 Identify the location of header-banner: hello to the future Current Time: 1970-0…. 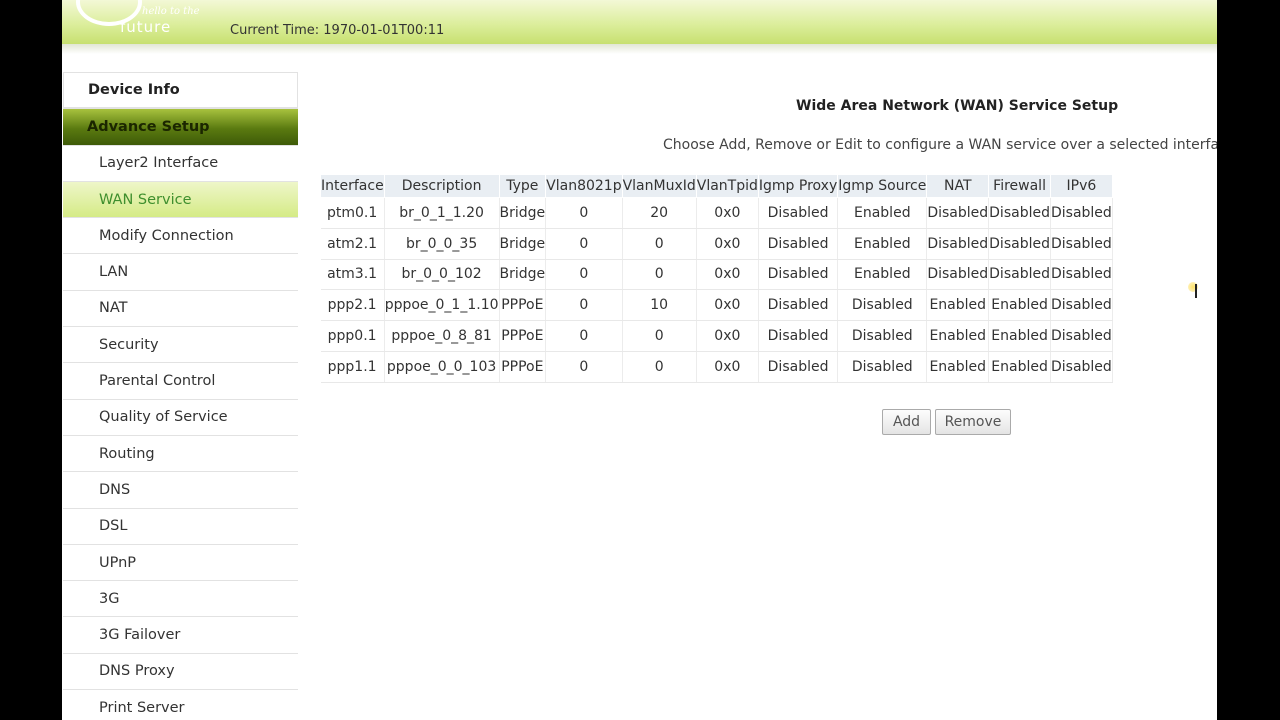
(639, 22).